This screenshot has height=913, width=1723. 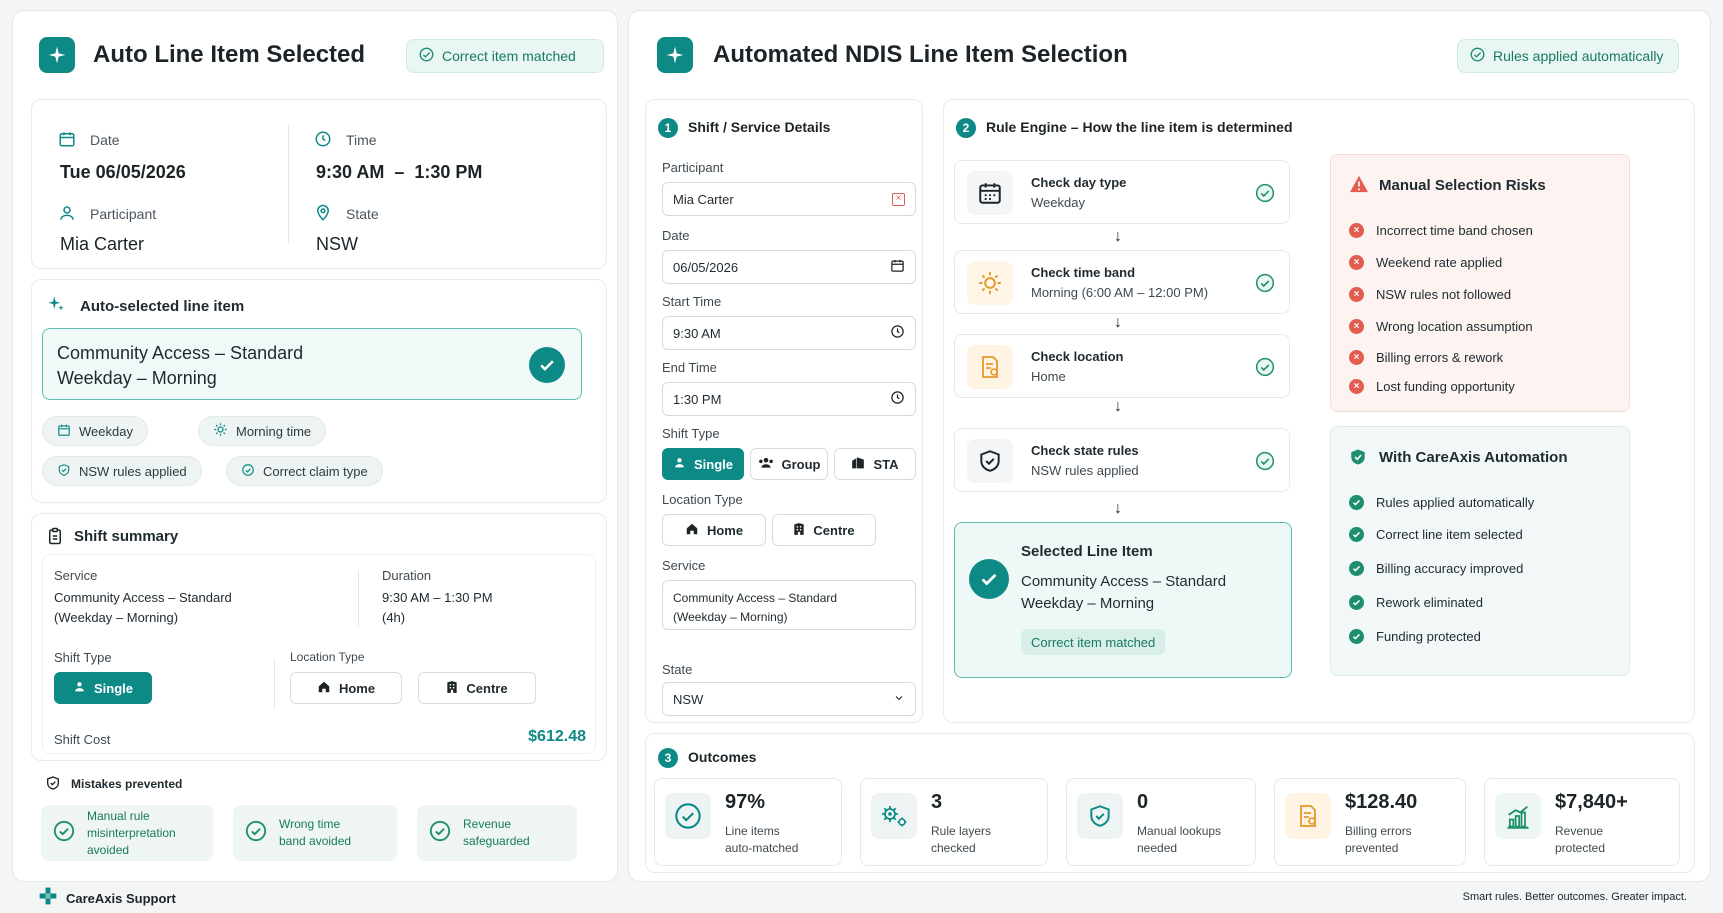 I want to click on mistake-item: Wrong time band avoided, so click(x=315, y=833).